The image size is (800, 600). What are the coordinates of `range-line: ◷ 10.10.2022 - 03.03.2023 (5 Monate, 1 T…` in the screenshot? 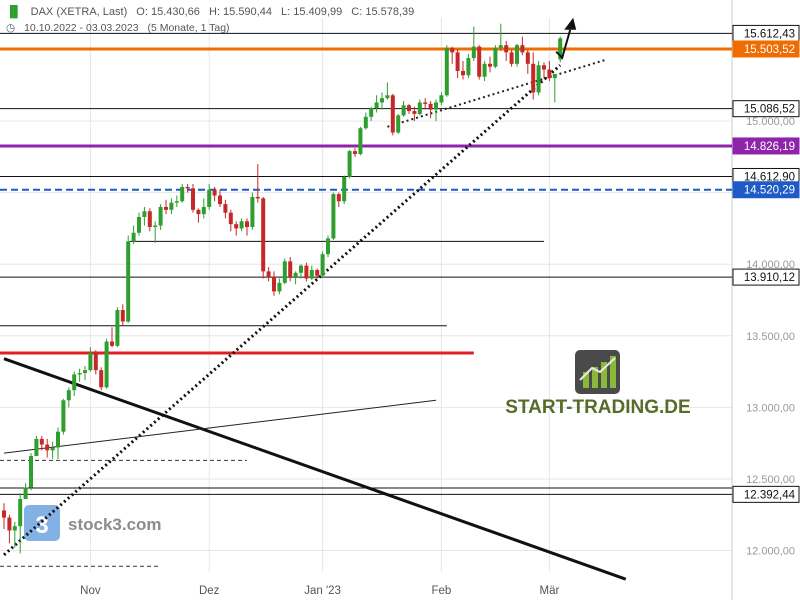 It's located at (121, 28).